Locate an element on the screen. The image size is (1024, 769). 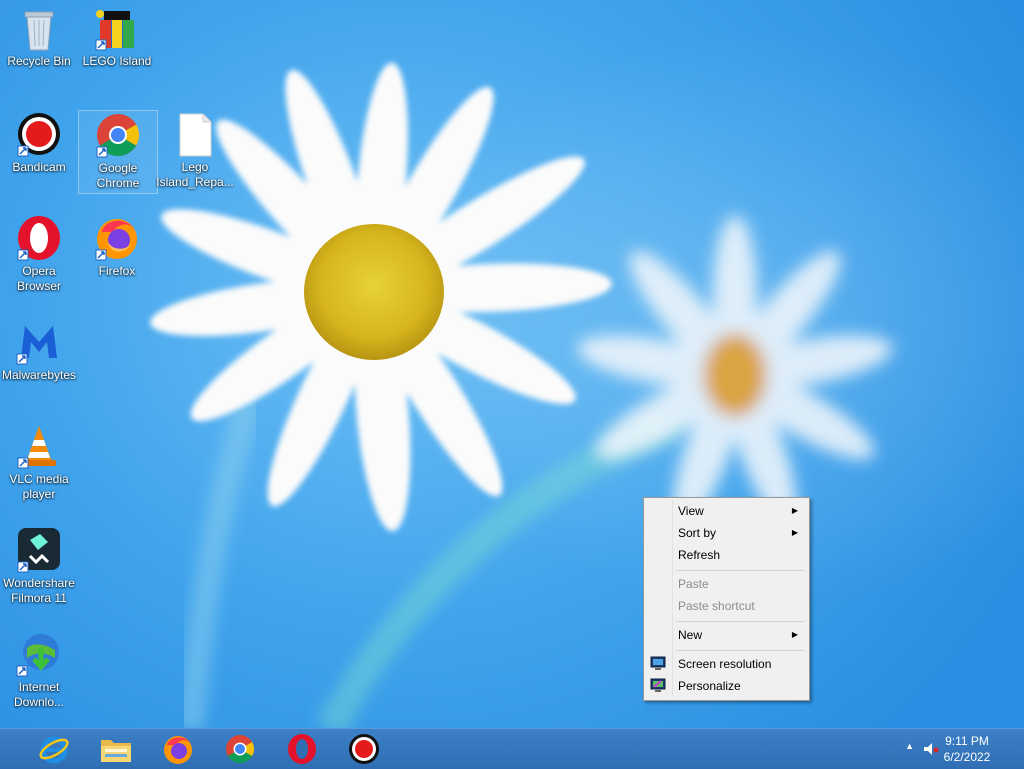
menu-item-paste-shortcut: Paste shortcut is located at coordinates (726, 606).